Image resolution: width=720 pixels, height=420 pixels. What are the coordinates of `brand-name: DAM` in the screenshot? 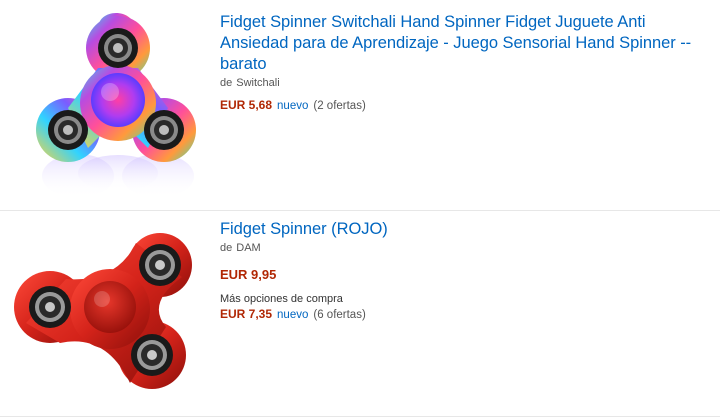 It's located at (248, 248).